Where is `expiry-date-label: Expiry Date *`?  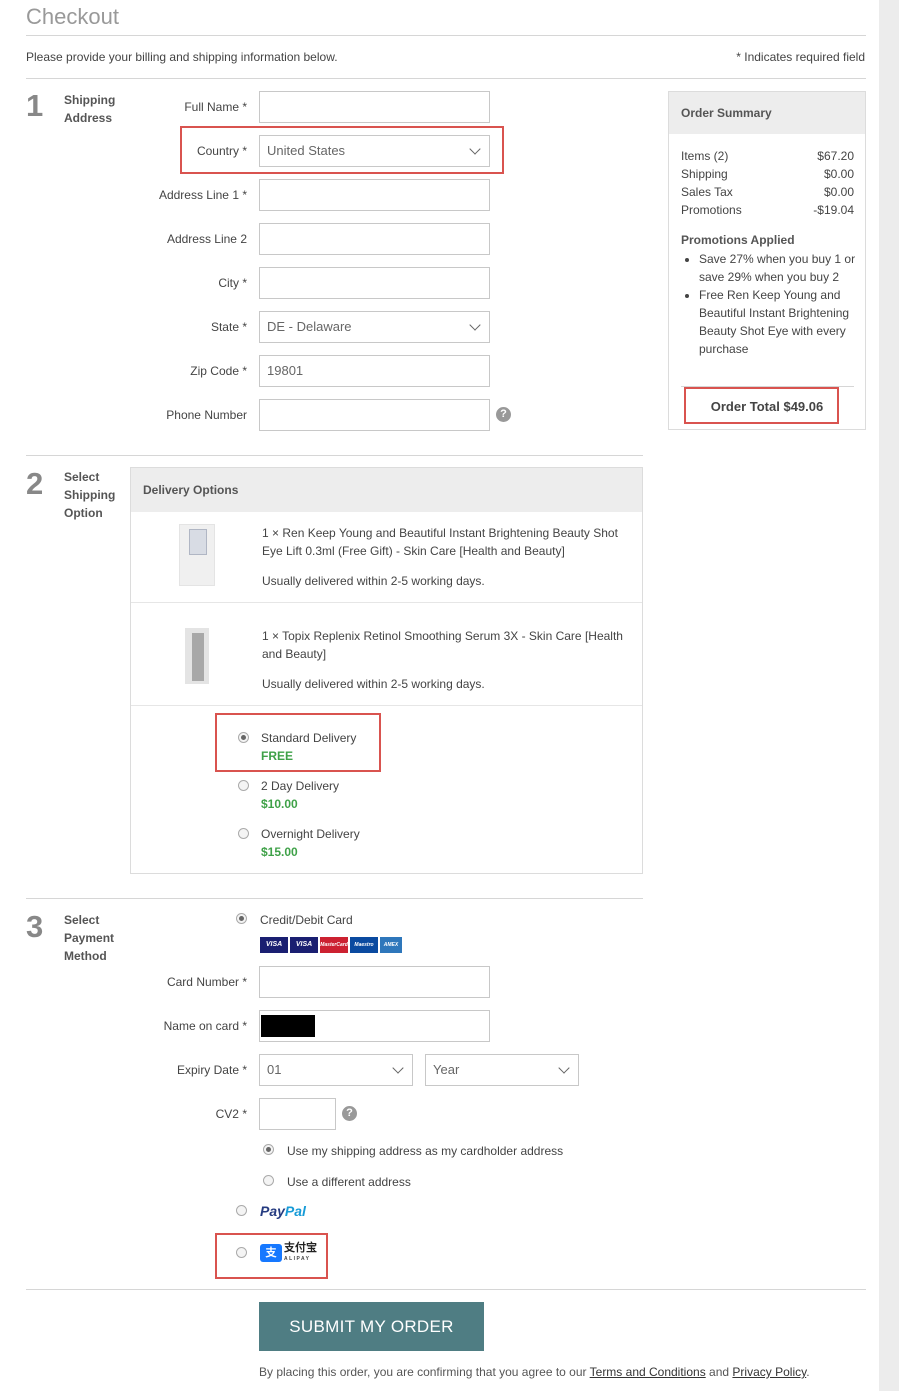 expiry-date-label: Expiry Date * is located at coordinates (211, 1070).